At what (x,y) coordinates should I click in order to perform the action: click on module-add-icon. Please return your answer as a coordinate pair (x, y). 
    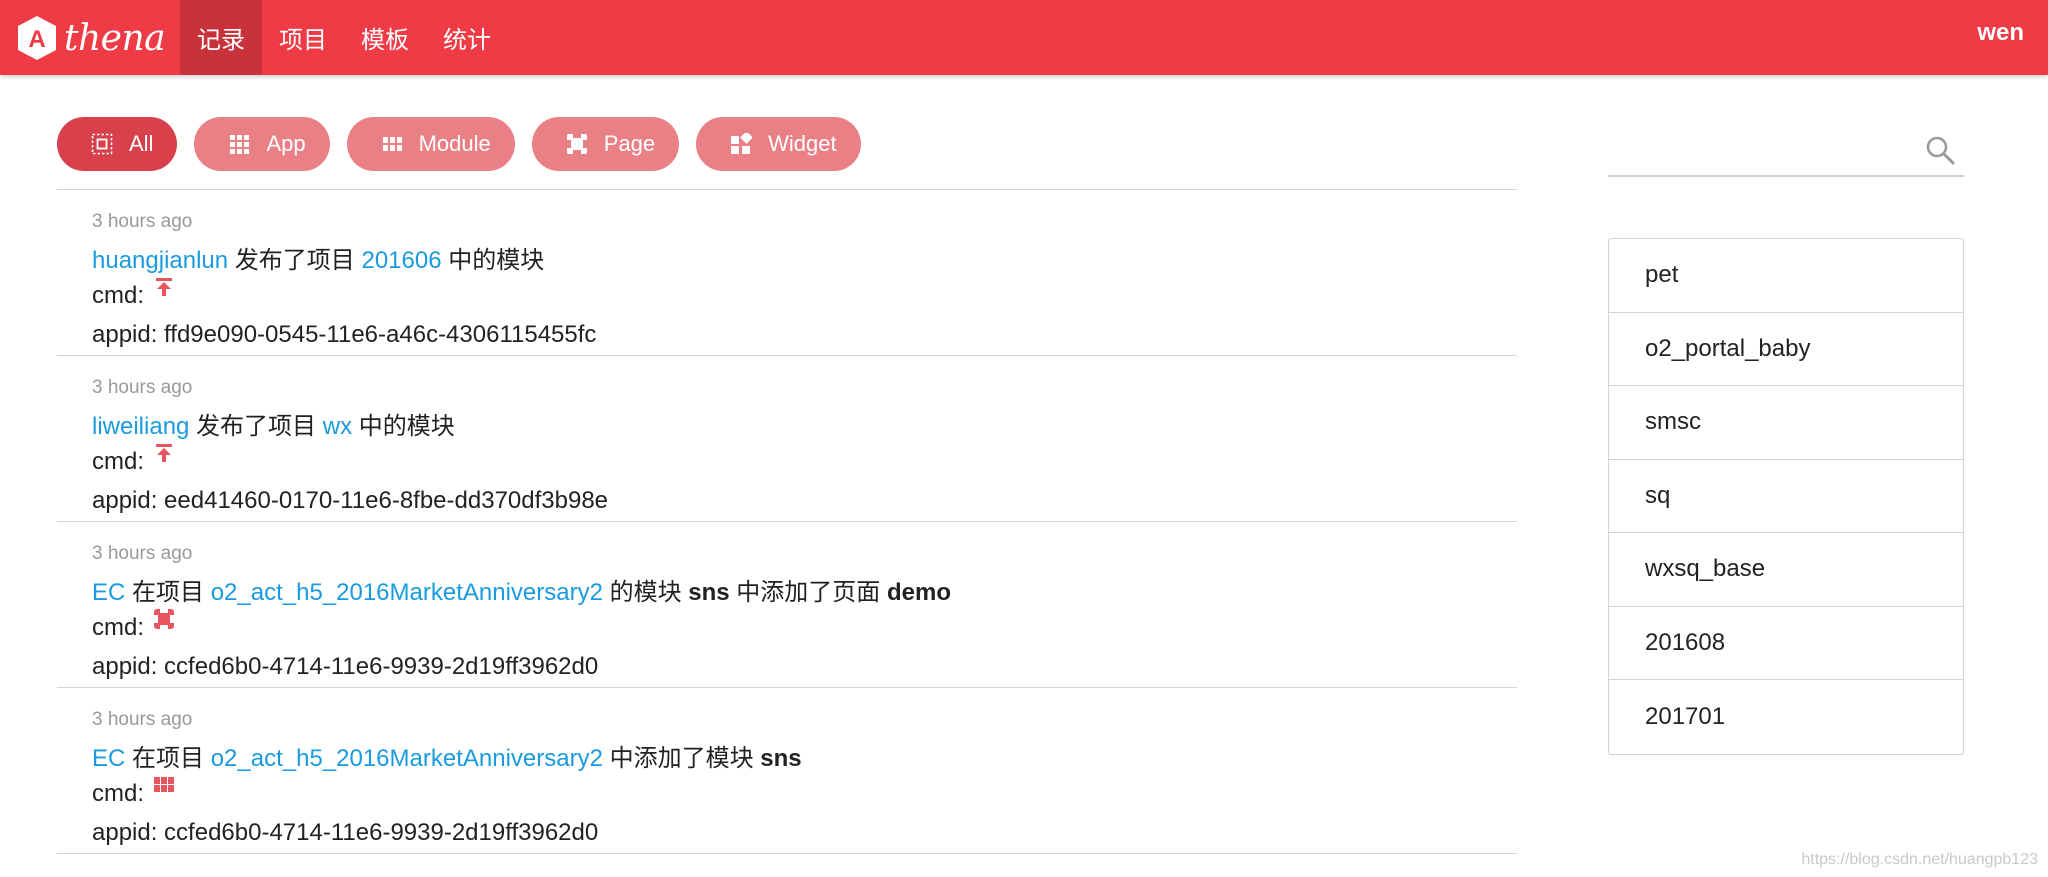
    Looking at the image, I should click on (164, 784).